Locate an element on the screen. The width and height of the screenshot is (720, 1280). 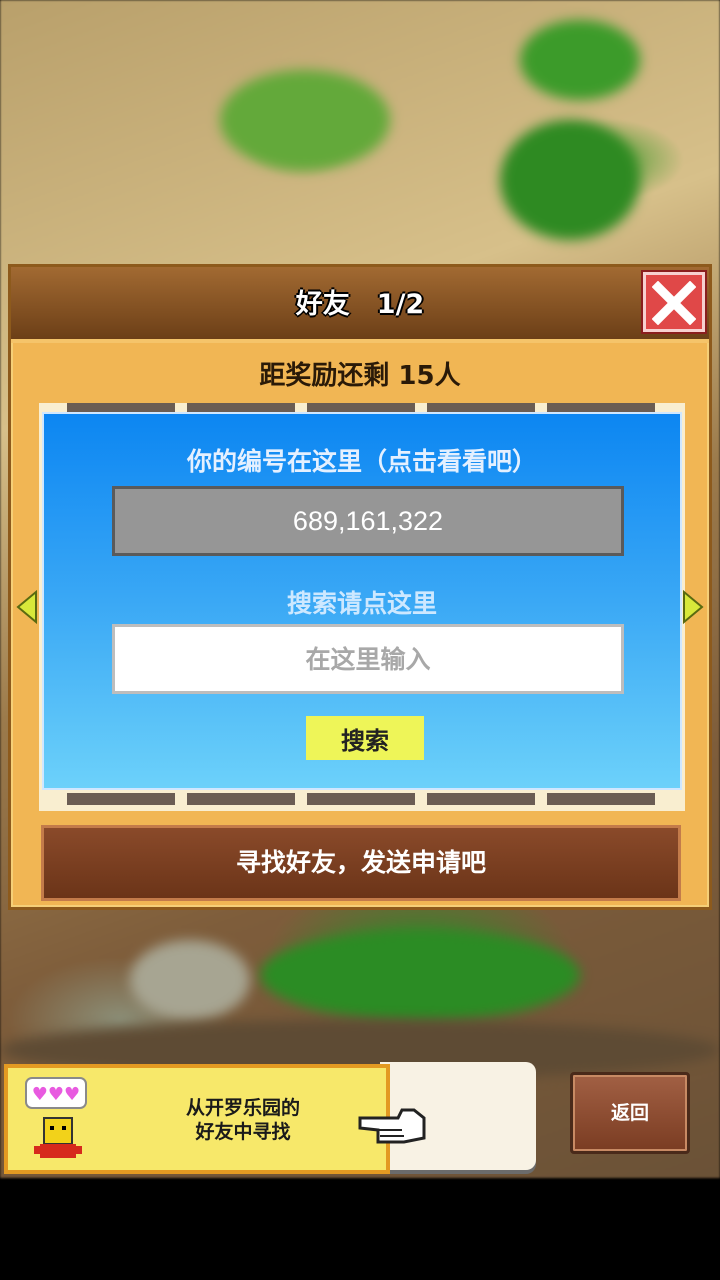
back-button: 返回 is located at coordinates (630, 1113).